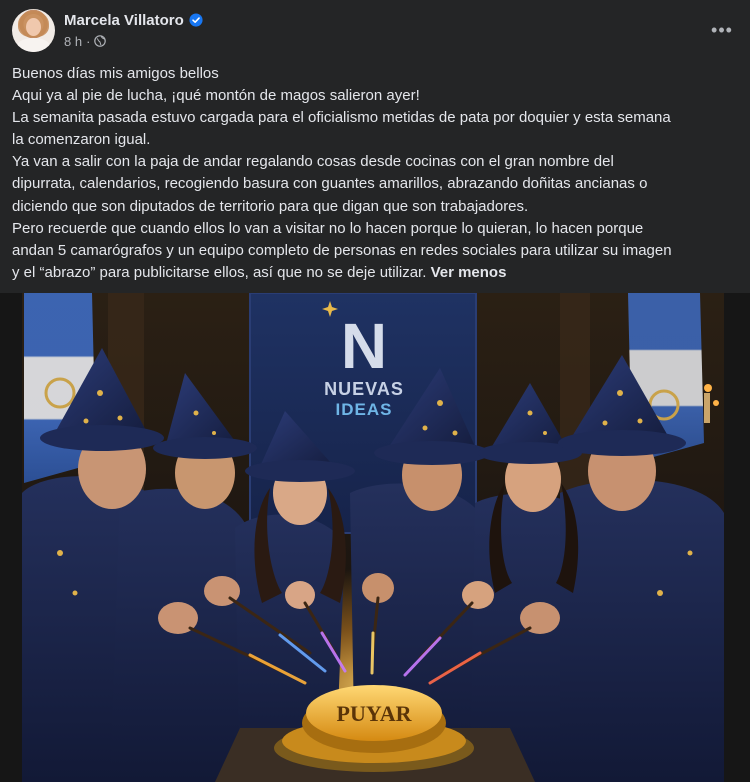  What do you see at coordinates (81, 140) in the screenshot?
I see `post-line: la comenzaron igual.` at bounding box center [81, 140].